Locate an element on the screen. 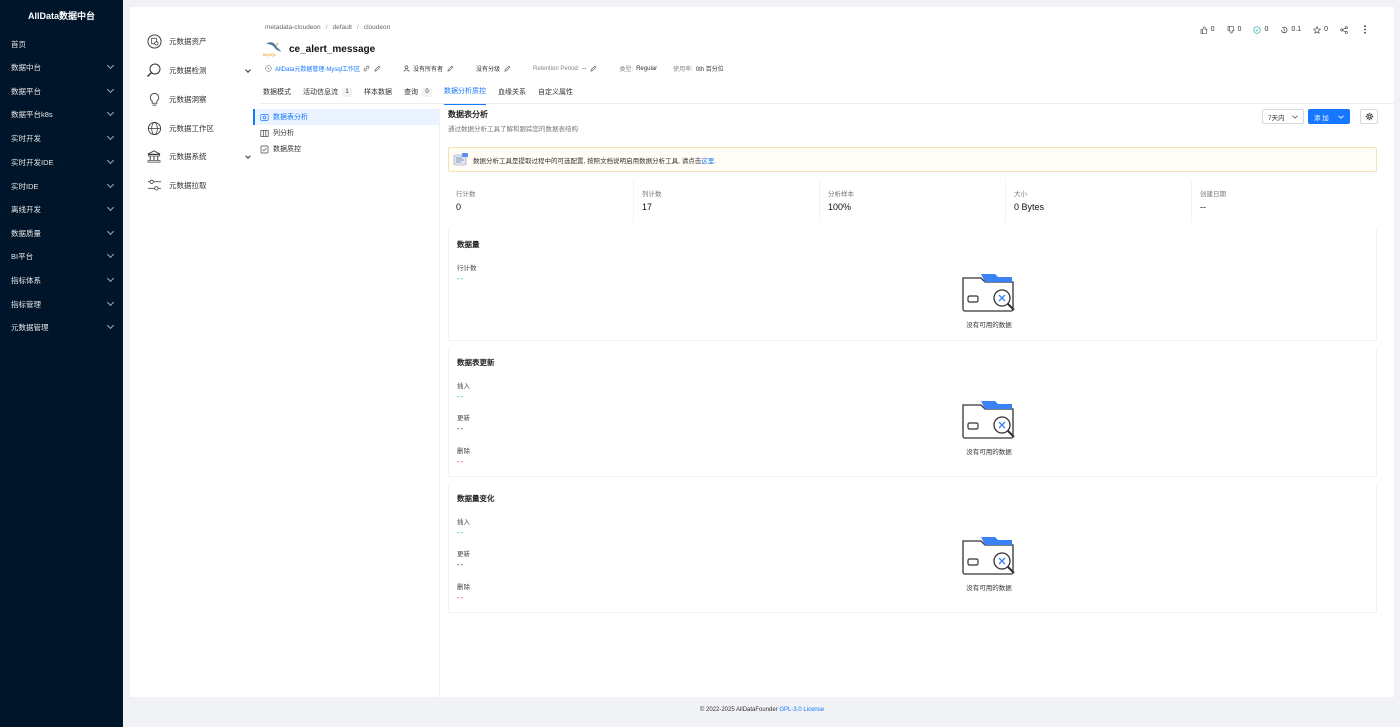  stat-value: 17 is located at coordinates (647, 207).